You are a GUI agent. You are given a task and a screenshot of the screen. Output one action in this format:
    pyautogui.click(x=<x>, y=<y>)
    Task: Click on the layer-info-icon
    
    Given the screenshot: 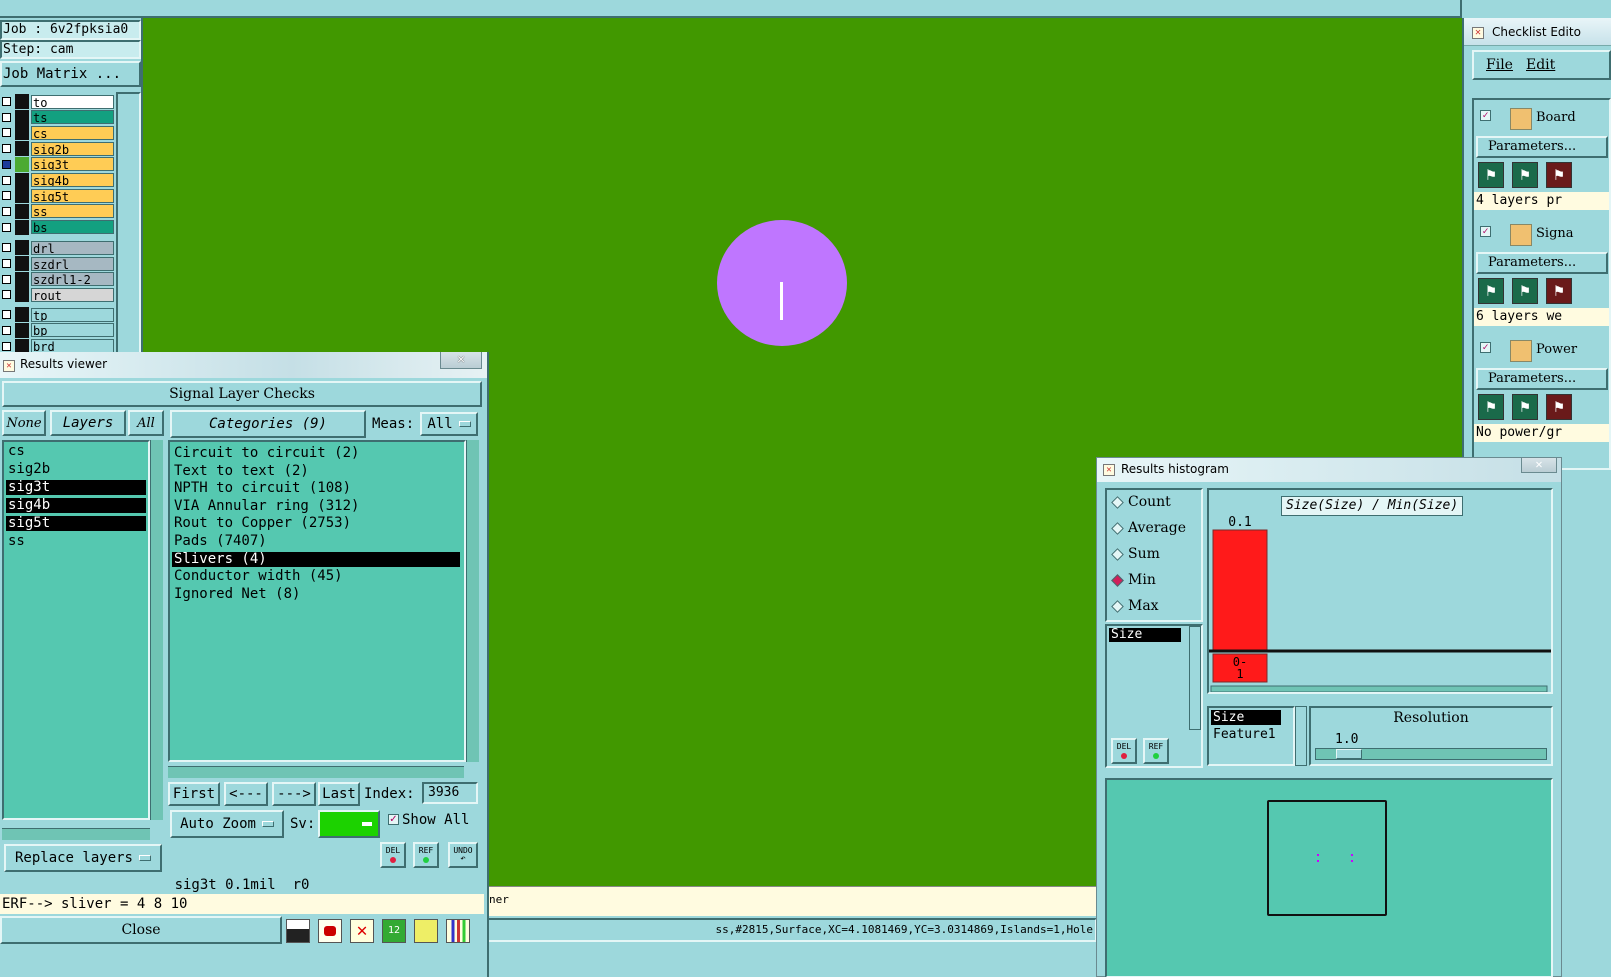 What is the action you would take?
    pyautogui.click(x=298, y=931)
    